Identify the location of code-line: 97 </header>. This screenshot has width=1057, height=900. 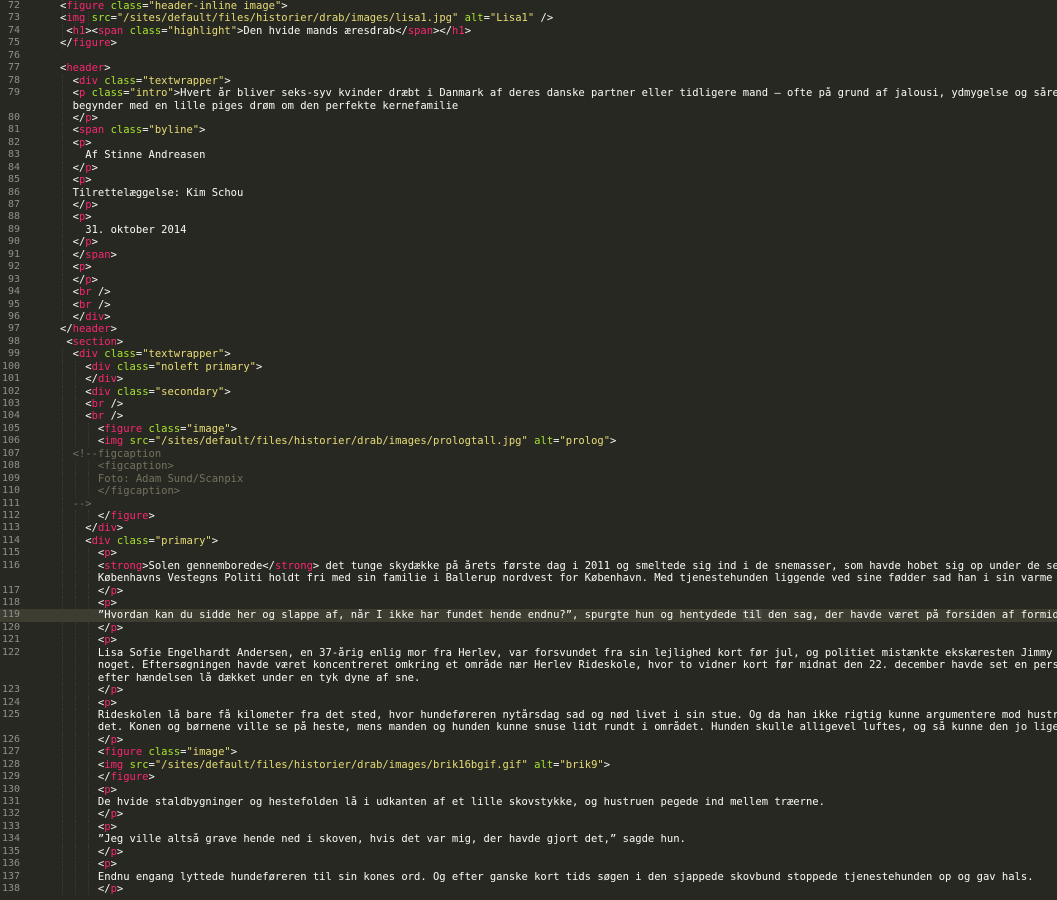
(528, 329).